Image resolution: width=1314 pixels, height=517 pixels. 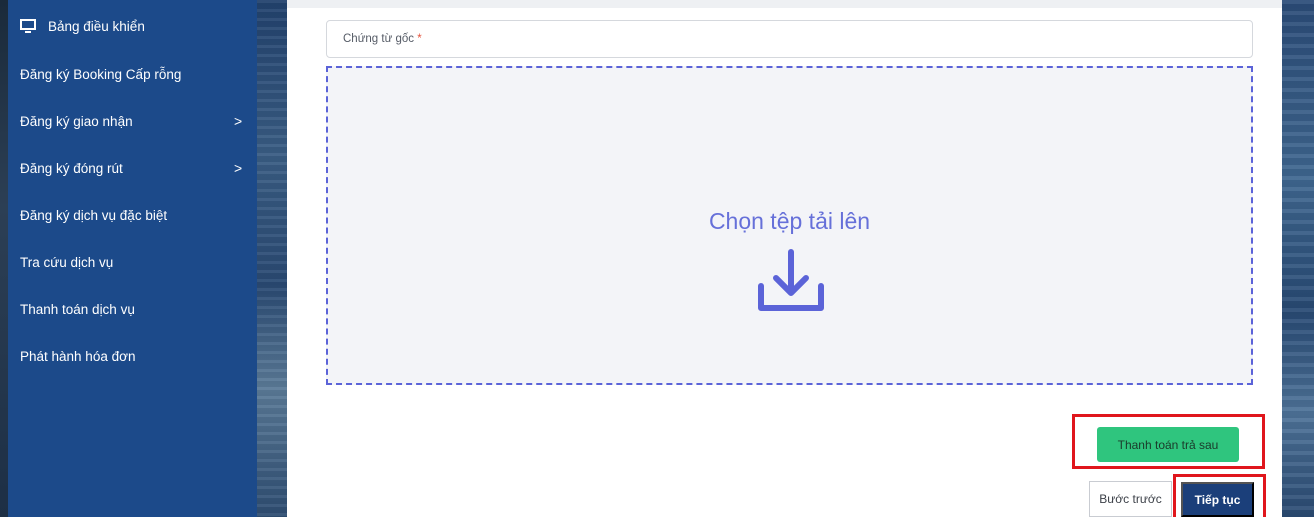 What do you see at coordinates (67, 262) in the screenshot?
I see `sidebar-item-label: Tra cứu dịch vụ` at bounding box center [67, 262].